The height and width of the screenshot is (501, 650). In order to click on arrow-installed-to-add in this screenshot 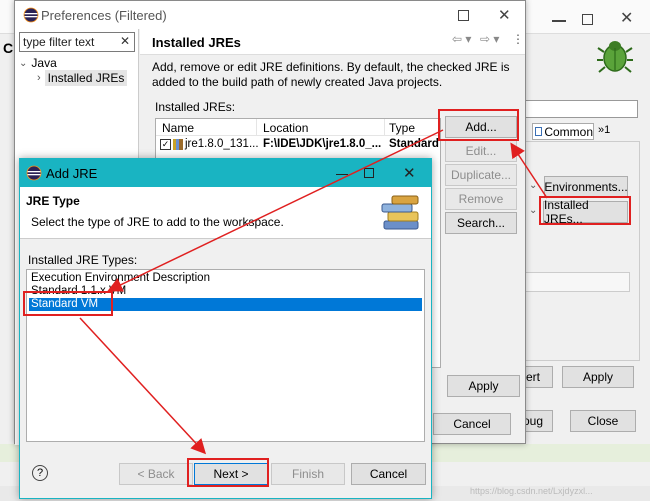, I will do `click(529, 170)`.